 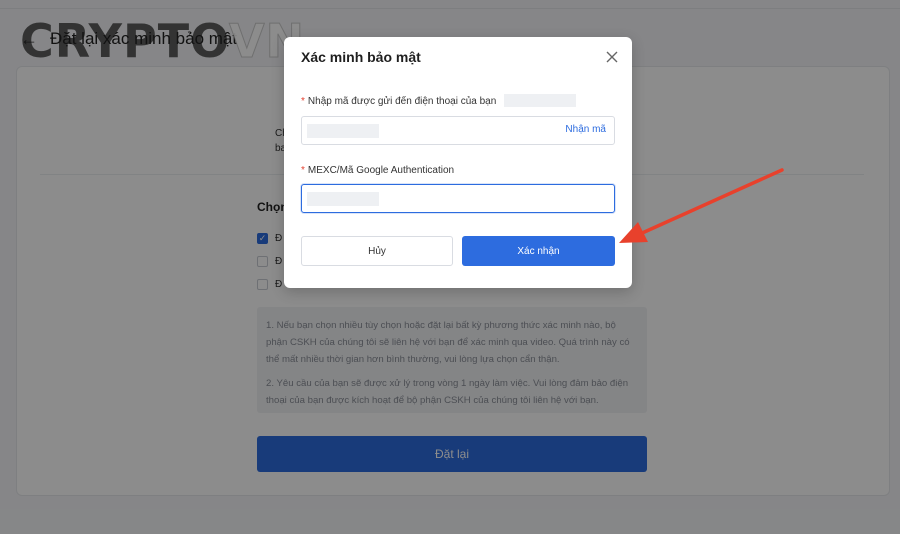 What do you see at coordinates (377, 251) in the screenshot?
I see `cancel-button: Hủy` at bounding box center [377, 251].